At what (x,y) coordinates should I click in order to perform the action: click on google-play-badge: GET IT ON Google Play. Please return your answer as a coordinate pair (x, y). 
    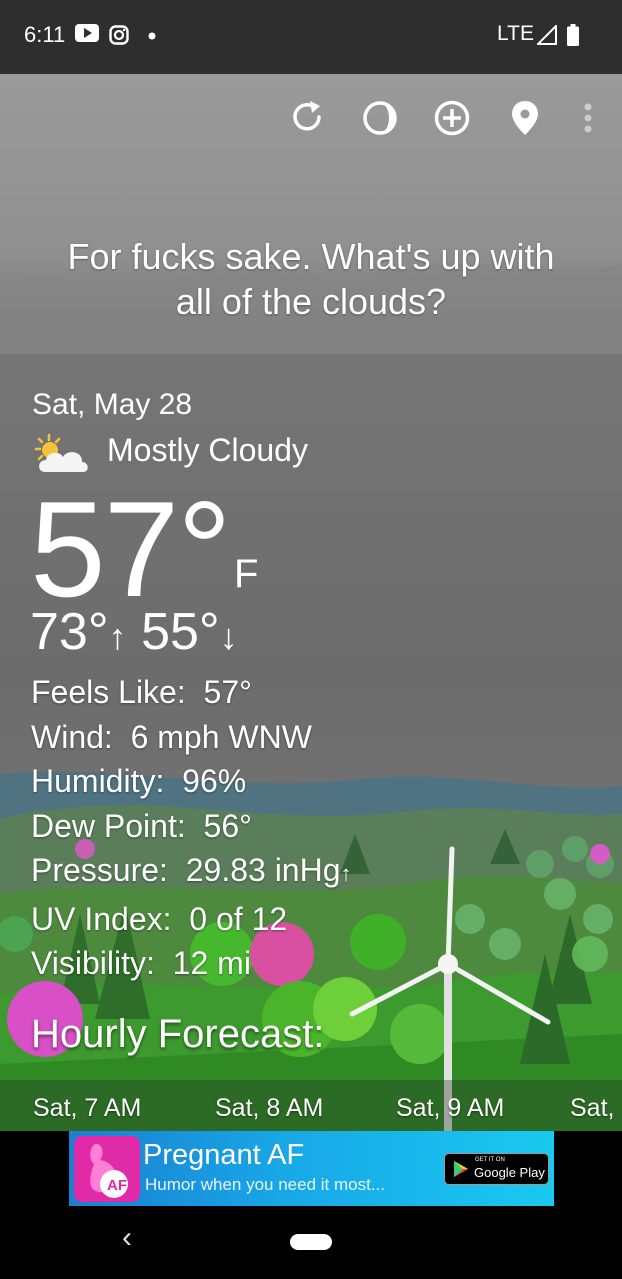
    Looking at the image, I should click on (496, 1169).